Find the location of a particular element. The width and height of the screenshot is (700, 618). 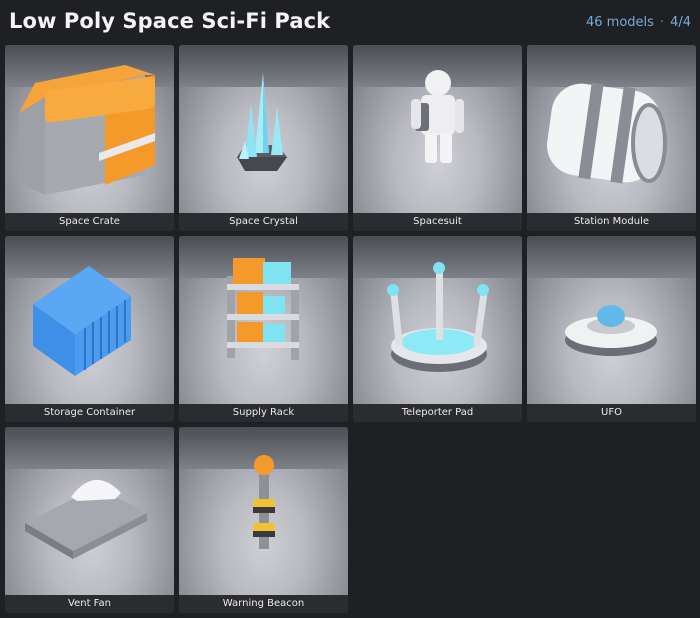

space-crystal-icon is located at coordinates (262, 122).